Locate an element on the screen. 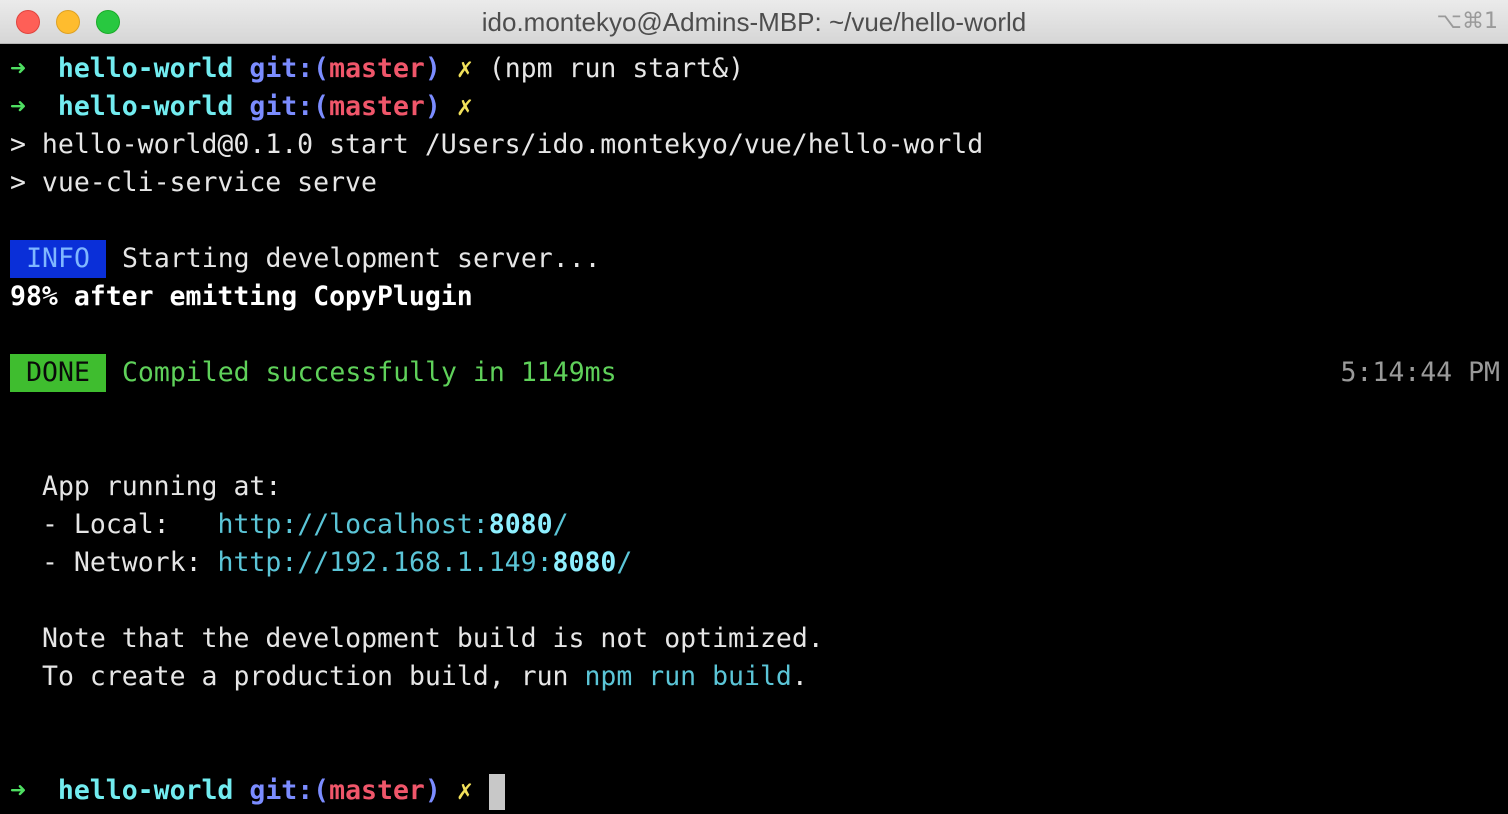 The height and width of the screenshot is (814, 1508). tab-shortcut-label: ⌥⌘1 is located at coordinates (1467, 21).